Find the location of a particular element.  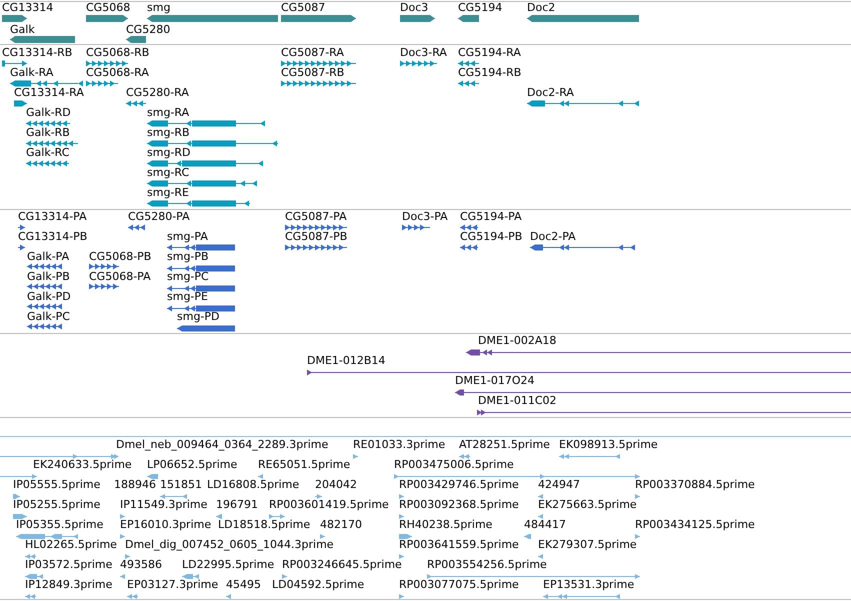

feature-label: smg-PA is located at coordinates (187, 236).